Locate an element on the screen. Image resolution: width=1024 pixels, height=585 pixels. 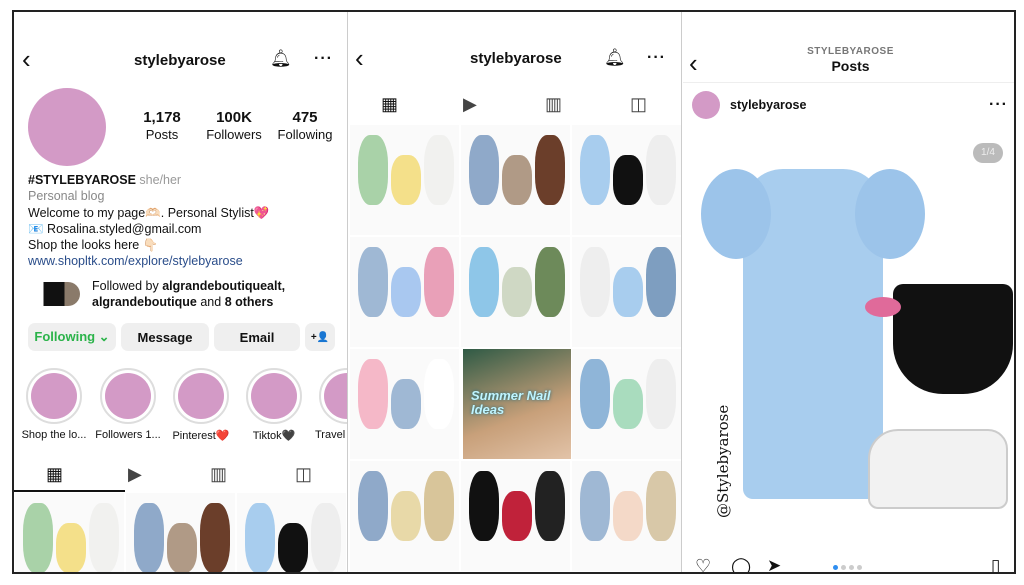
share-icon: ➤ is located at coordinates (774, 564).